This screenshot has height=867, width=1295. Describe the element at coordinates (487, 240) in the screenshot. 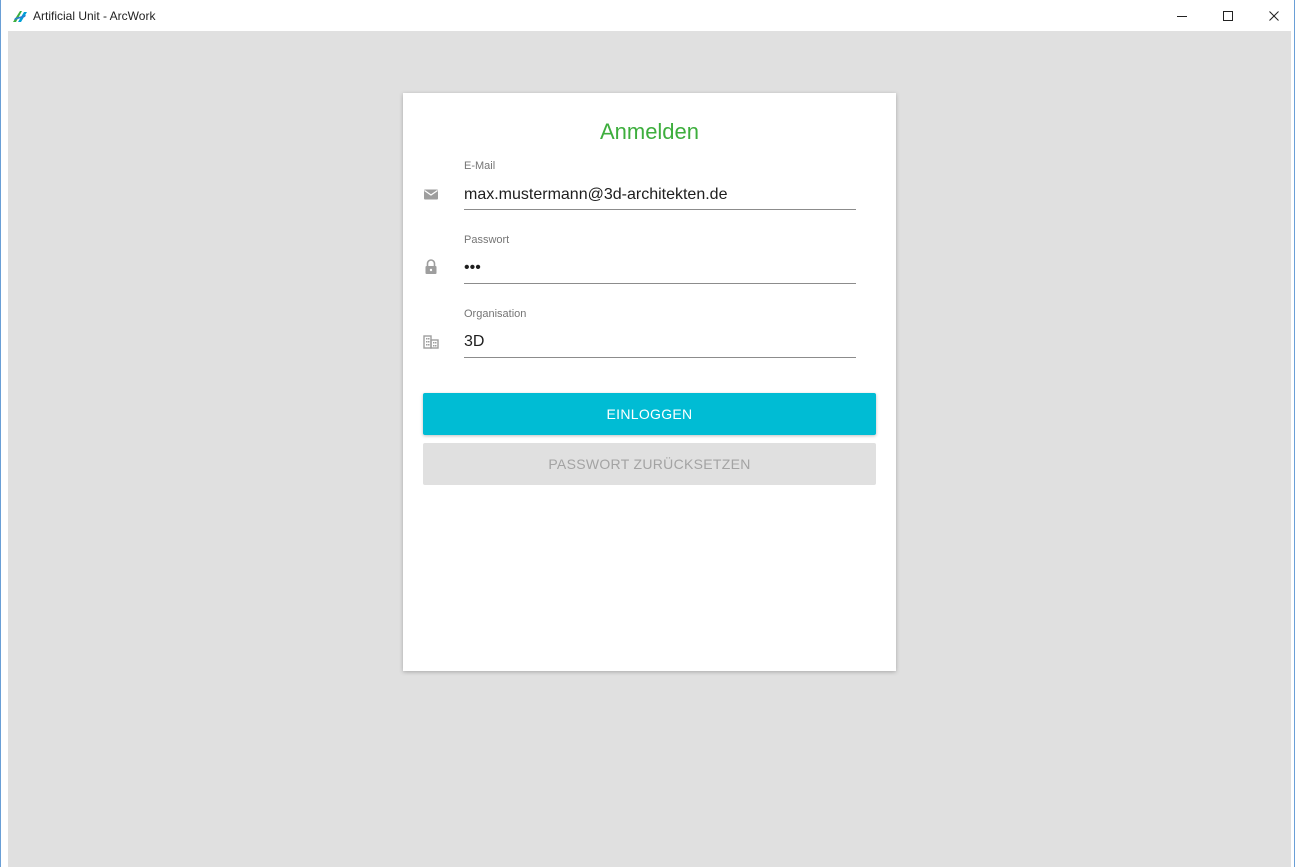

I see `password-label: Passwort` at that location.